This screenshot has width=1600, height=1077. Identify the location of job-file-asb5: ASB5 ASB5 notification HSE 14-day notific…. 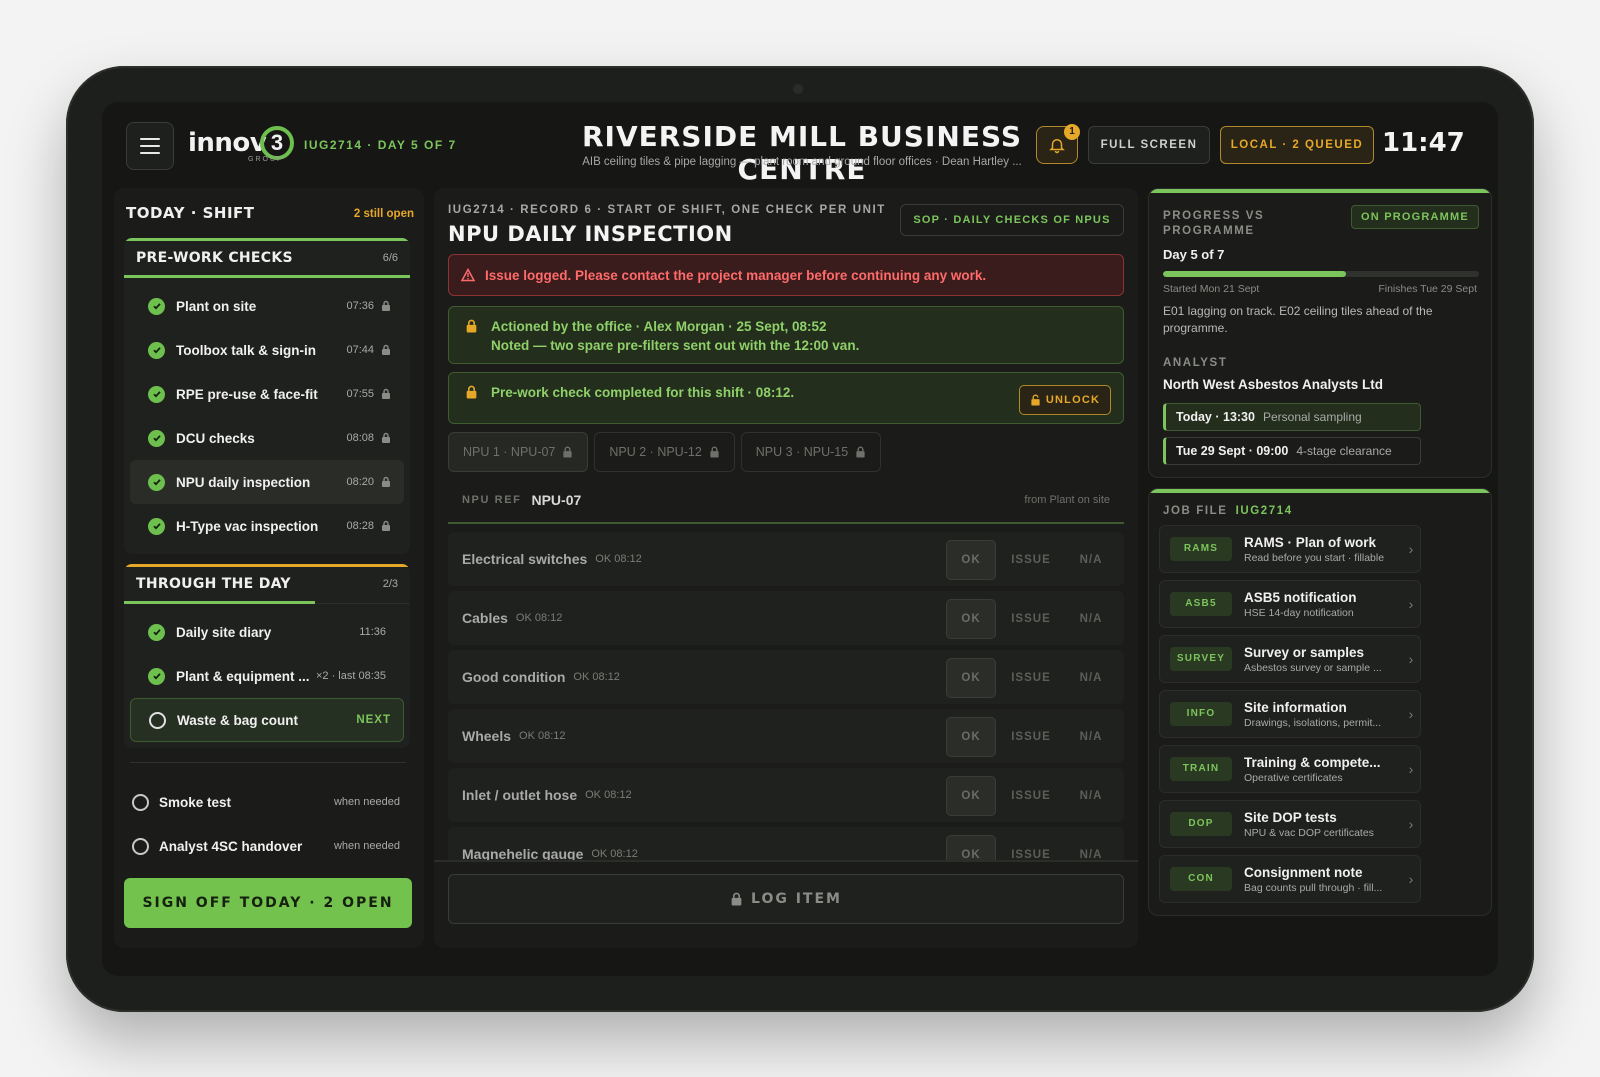
(1290, 604).